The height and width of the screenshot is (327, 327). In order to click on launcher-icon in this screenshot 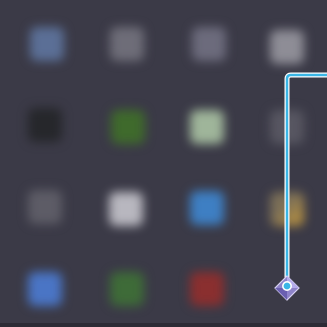, I will do `click(287, 289)`.